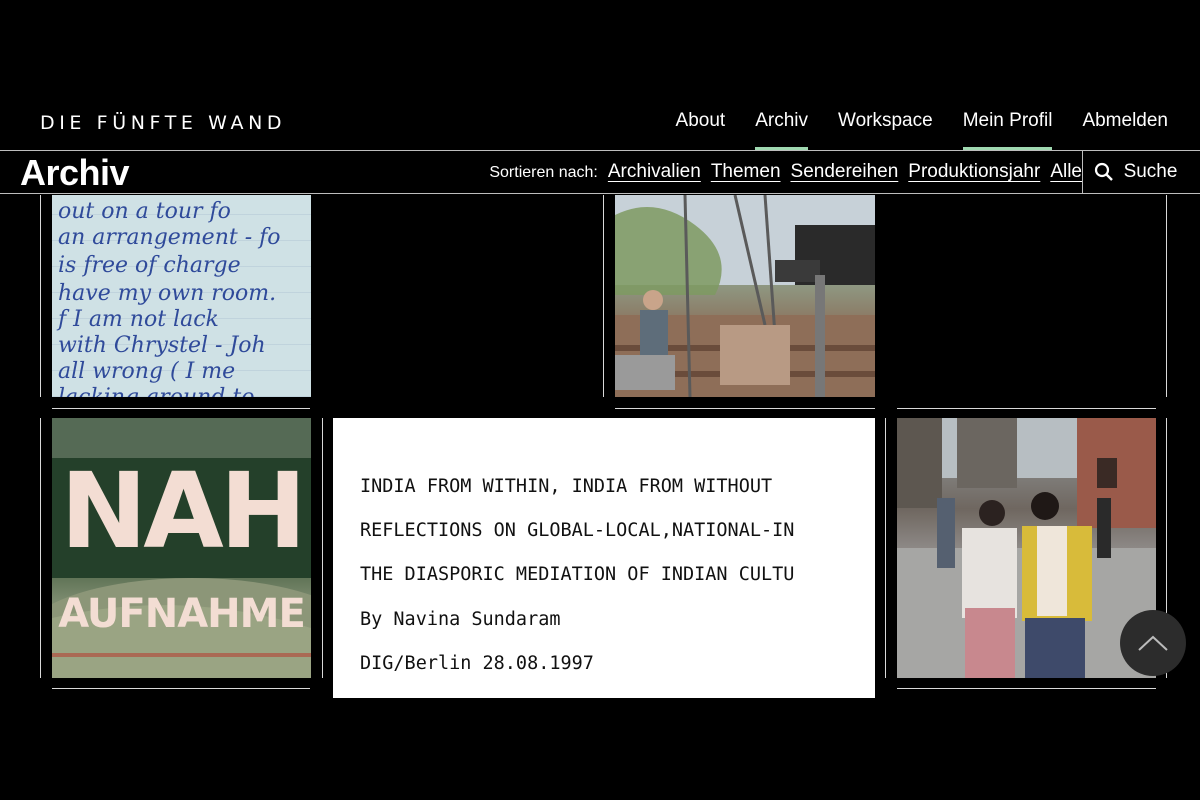  What do you see at coordinates (577, 530) in the screenshot?
I see `document-line: REFLECTIONS ON GLOBAL-LOCAL,NATIONAL-IN` at bounding box center [577, 530].